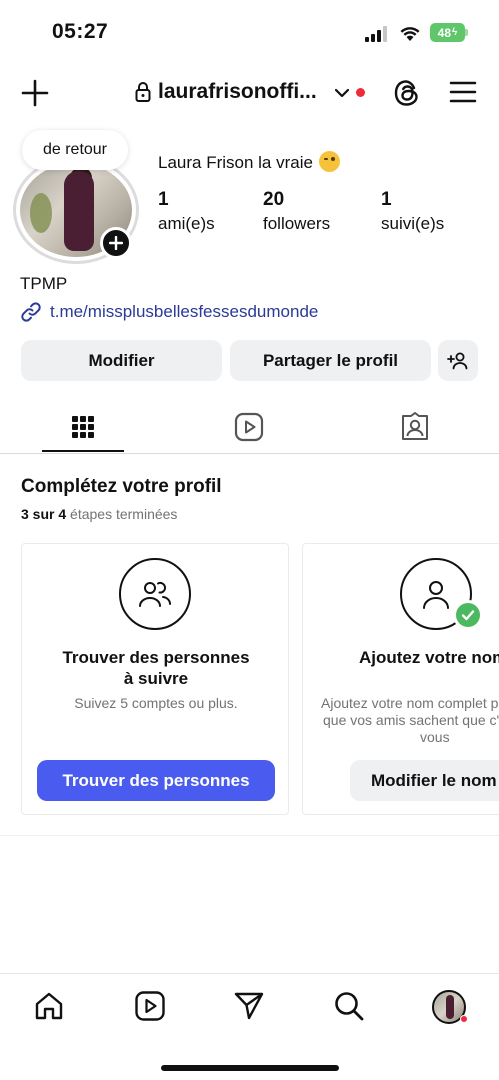 This screenshot has width=499, height=1080. I want to click on card-description: Suivez 5 comptes ou plus., so click(156, 703).